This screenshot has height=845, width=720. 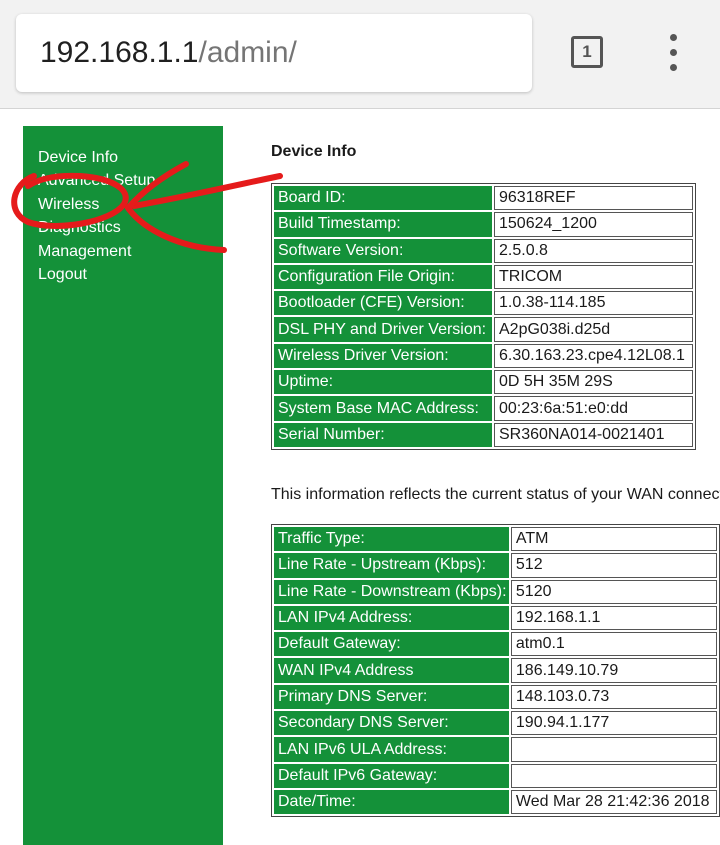 What do you see at coordinates (383, 224) in the screenshot?
I see `row-label: Build Timestamp:` at bounding box center [383, 224].